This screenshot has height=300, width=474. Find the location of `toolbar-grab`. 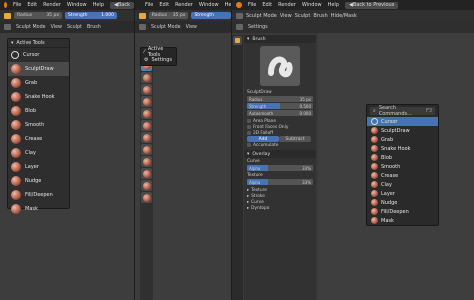

toolbar-grab is located at coordinates (146, 77).